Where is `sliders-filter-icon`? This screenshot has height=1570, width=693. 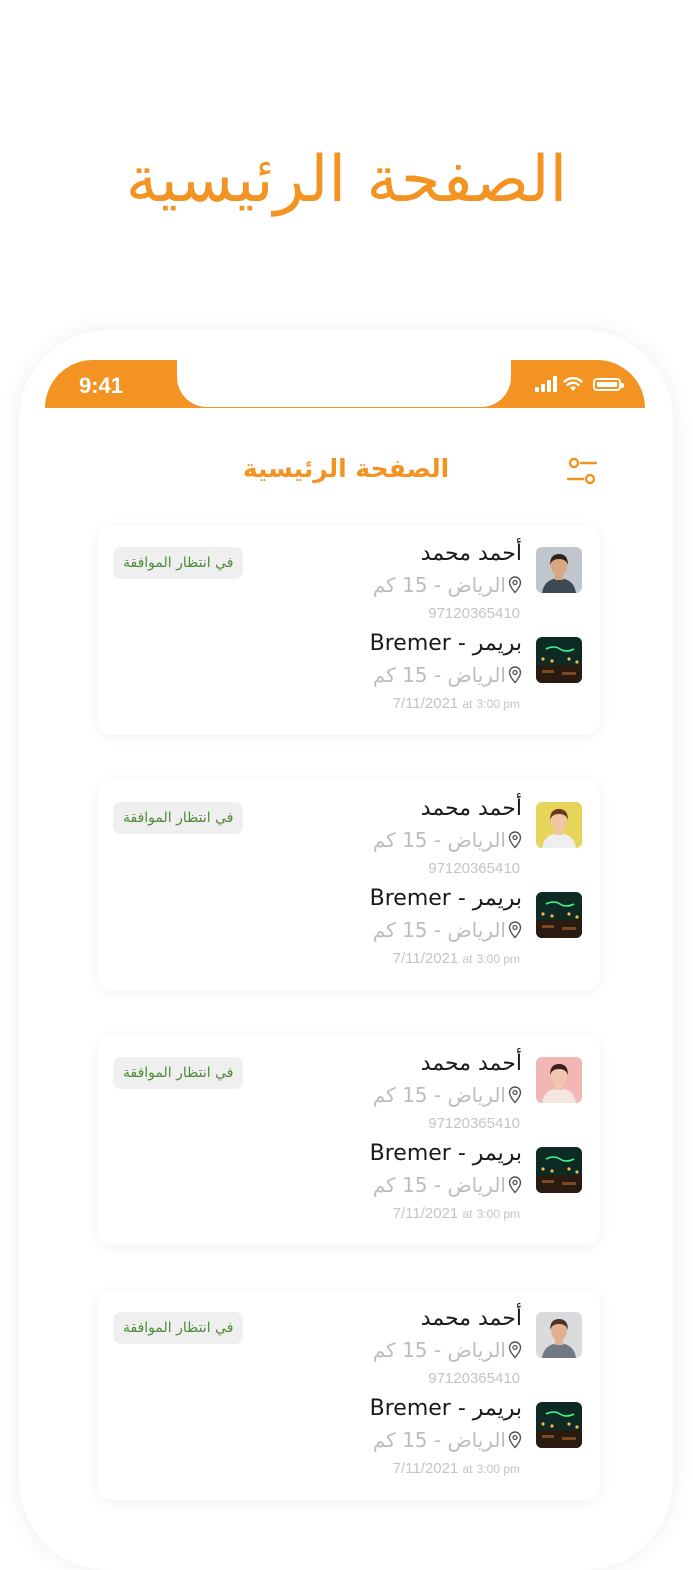 sliders-filter-icon is located at coordinates (582, 471).